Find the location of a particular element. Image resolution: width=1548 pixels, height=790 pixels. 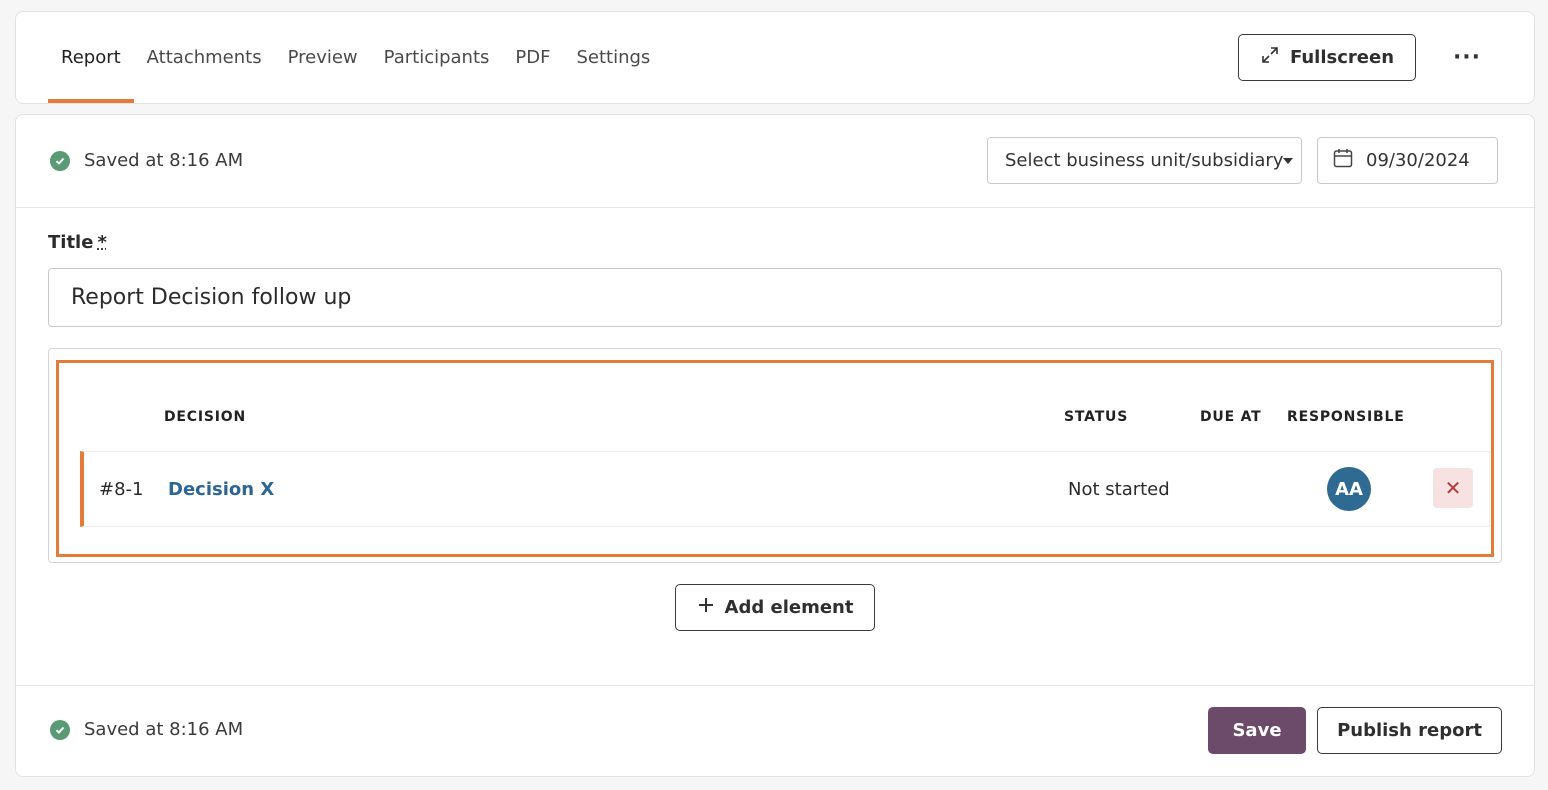

business-unit-placeholder: Select business unit/subsidiary is located at coordinates (1144, 160).